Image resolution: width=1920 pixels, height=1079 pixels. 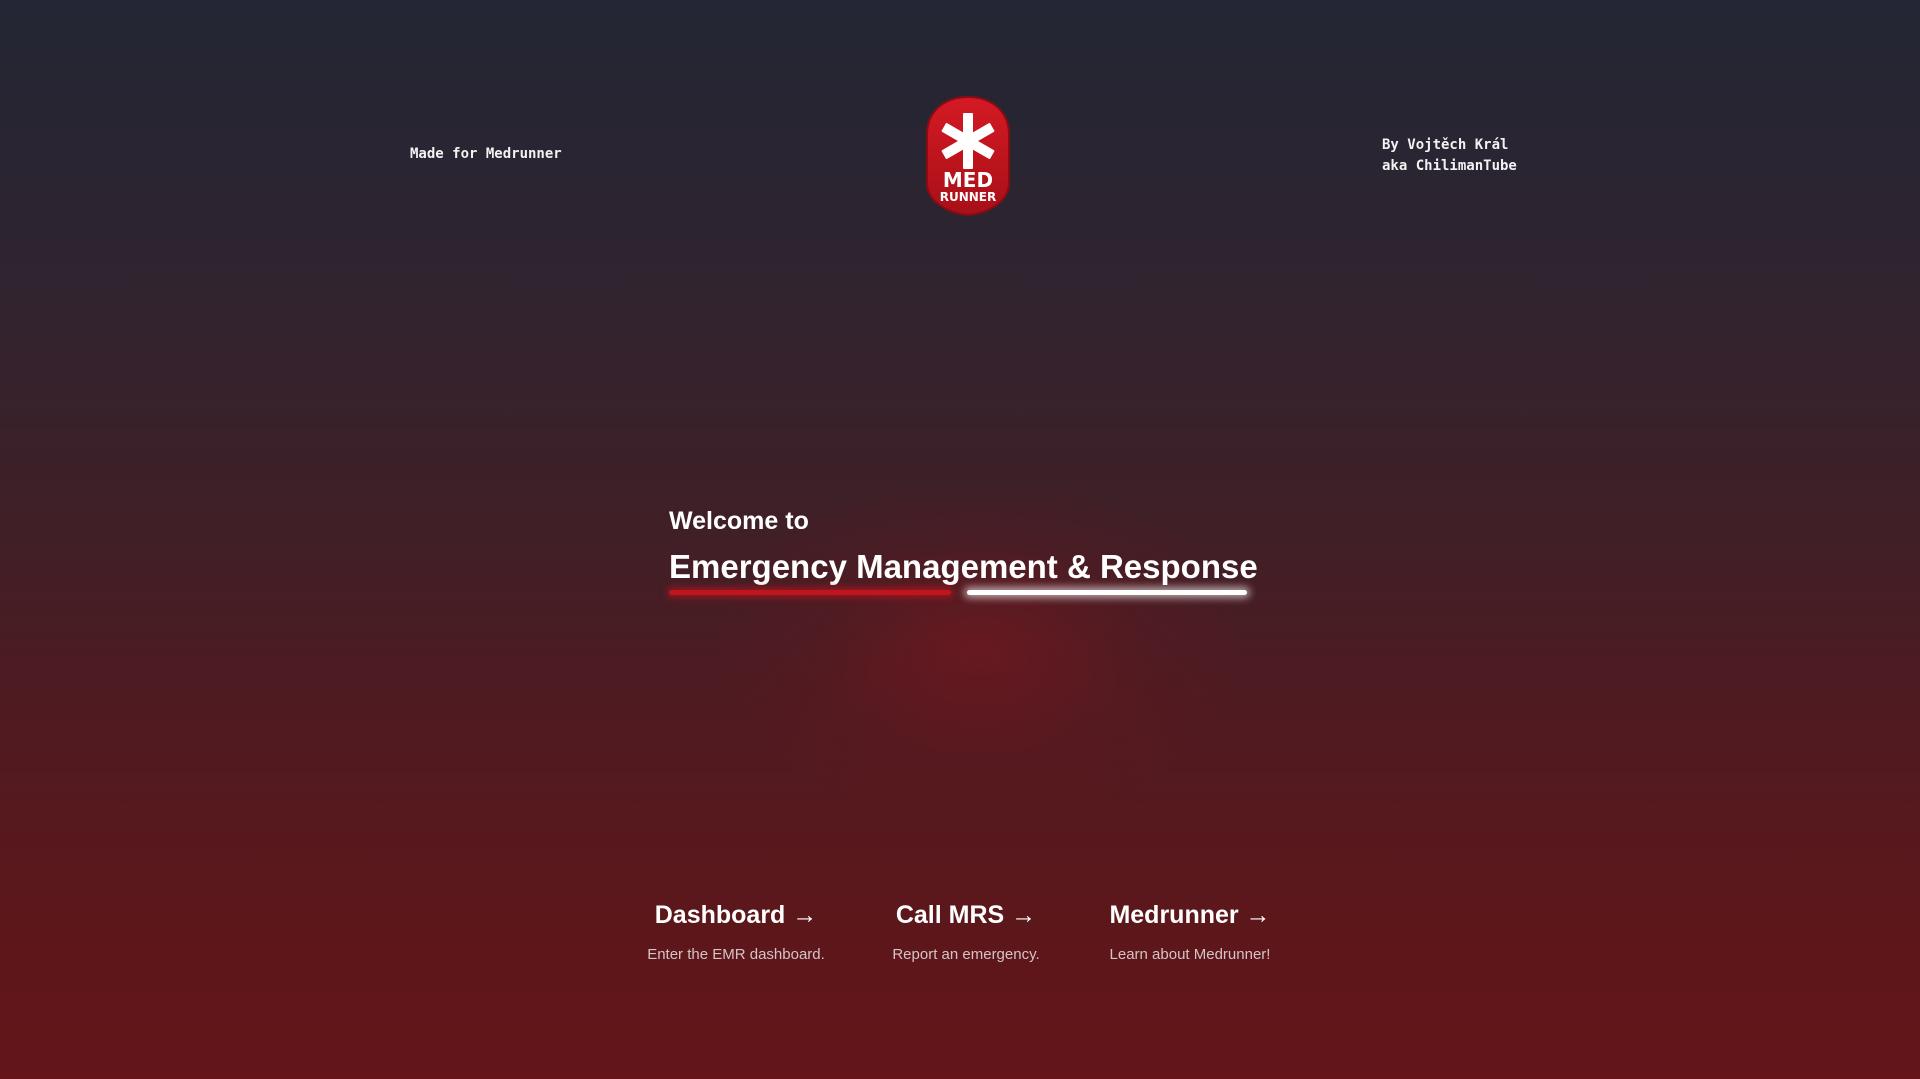 What do you see at coordinates (736, 915) in the screenshot?
I see `dashboard-link-title: Dashboard →` at bounding box center [736, 915].